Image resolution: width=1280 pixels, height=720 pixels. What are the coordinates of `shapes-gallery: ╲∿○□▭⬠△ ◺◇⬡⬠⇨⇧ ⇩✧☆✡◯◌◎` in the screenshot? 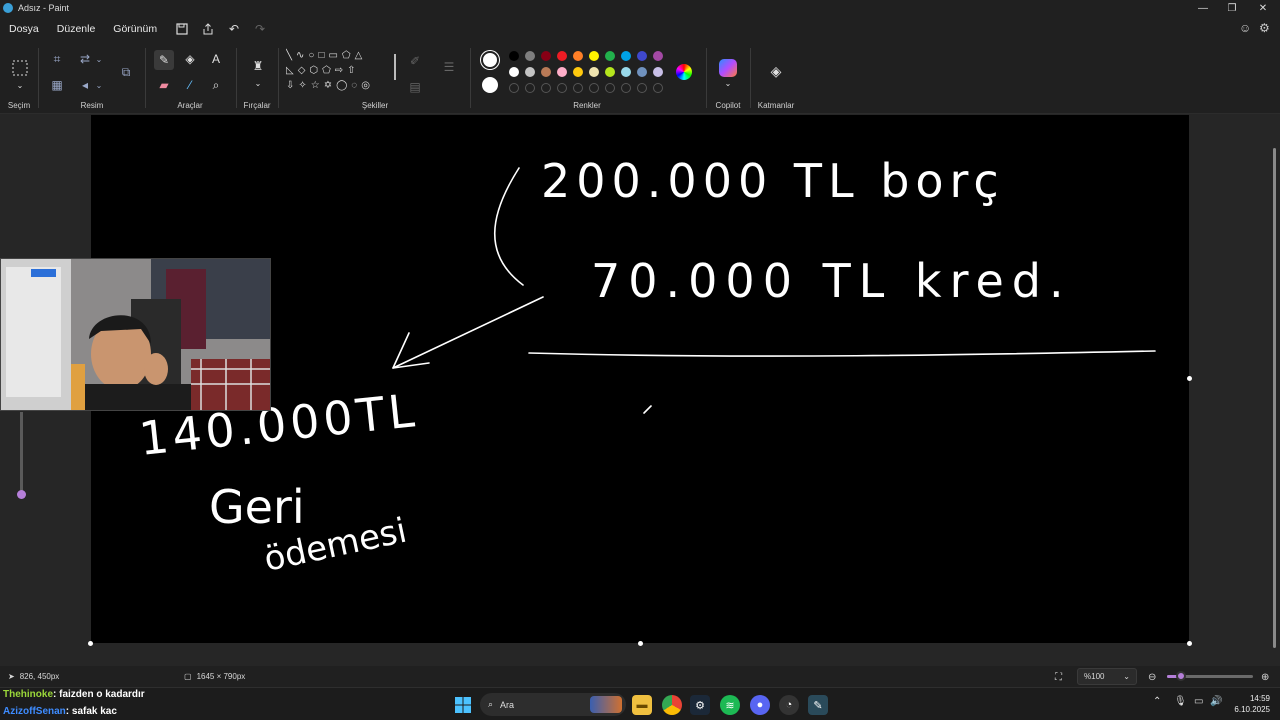 It's located at (342, 73).